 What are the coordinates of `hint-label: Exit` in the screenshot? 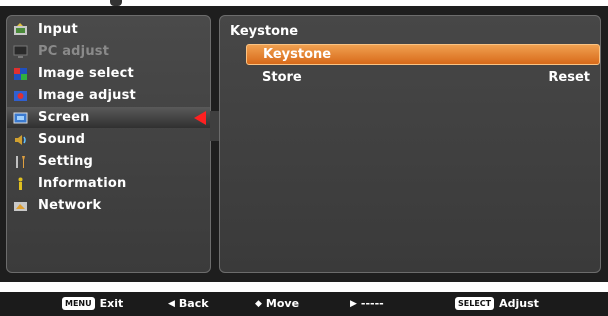 It's located at (111, 303).